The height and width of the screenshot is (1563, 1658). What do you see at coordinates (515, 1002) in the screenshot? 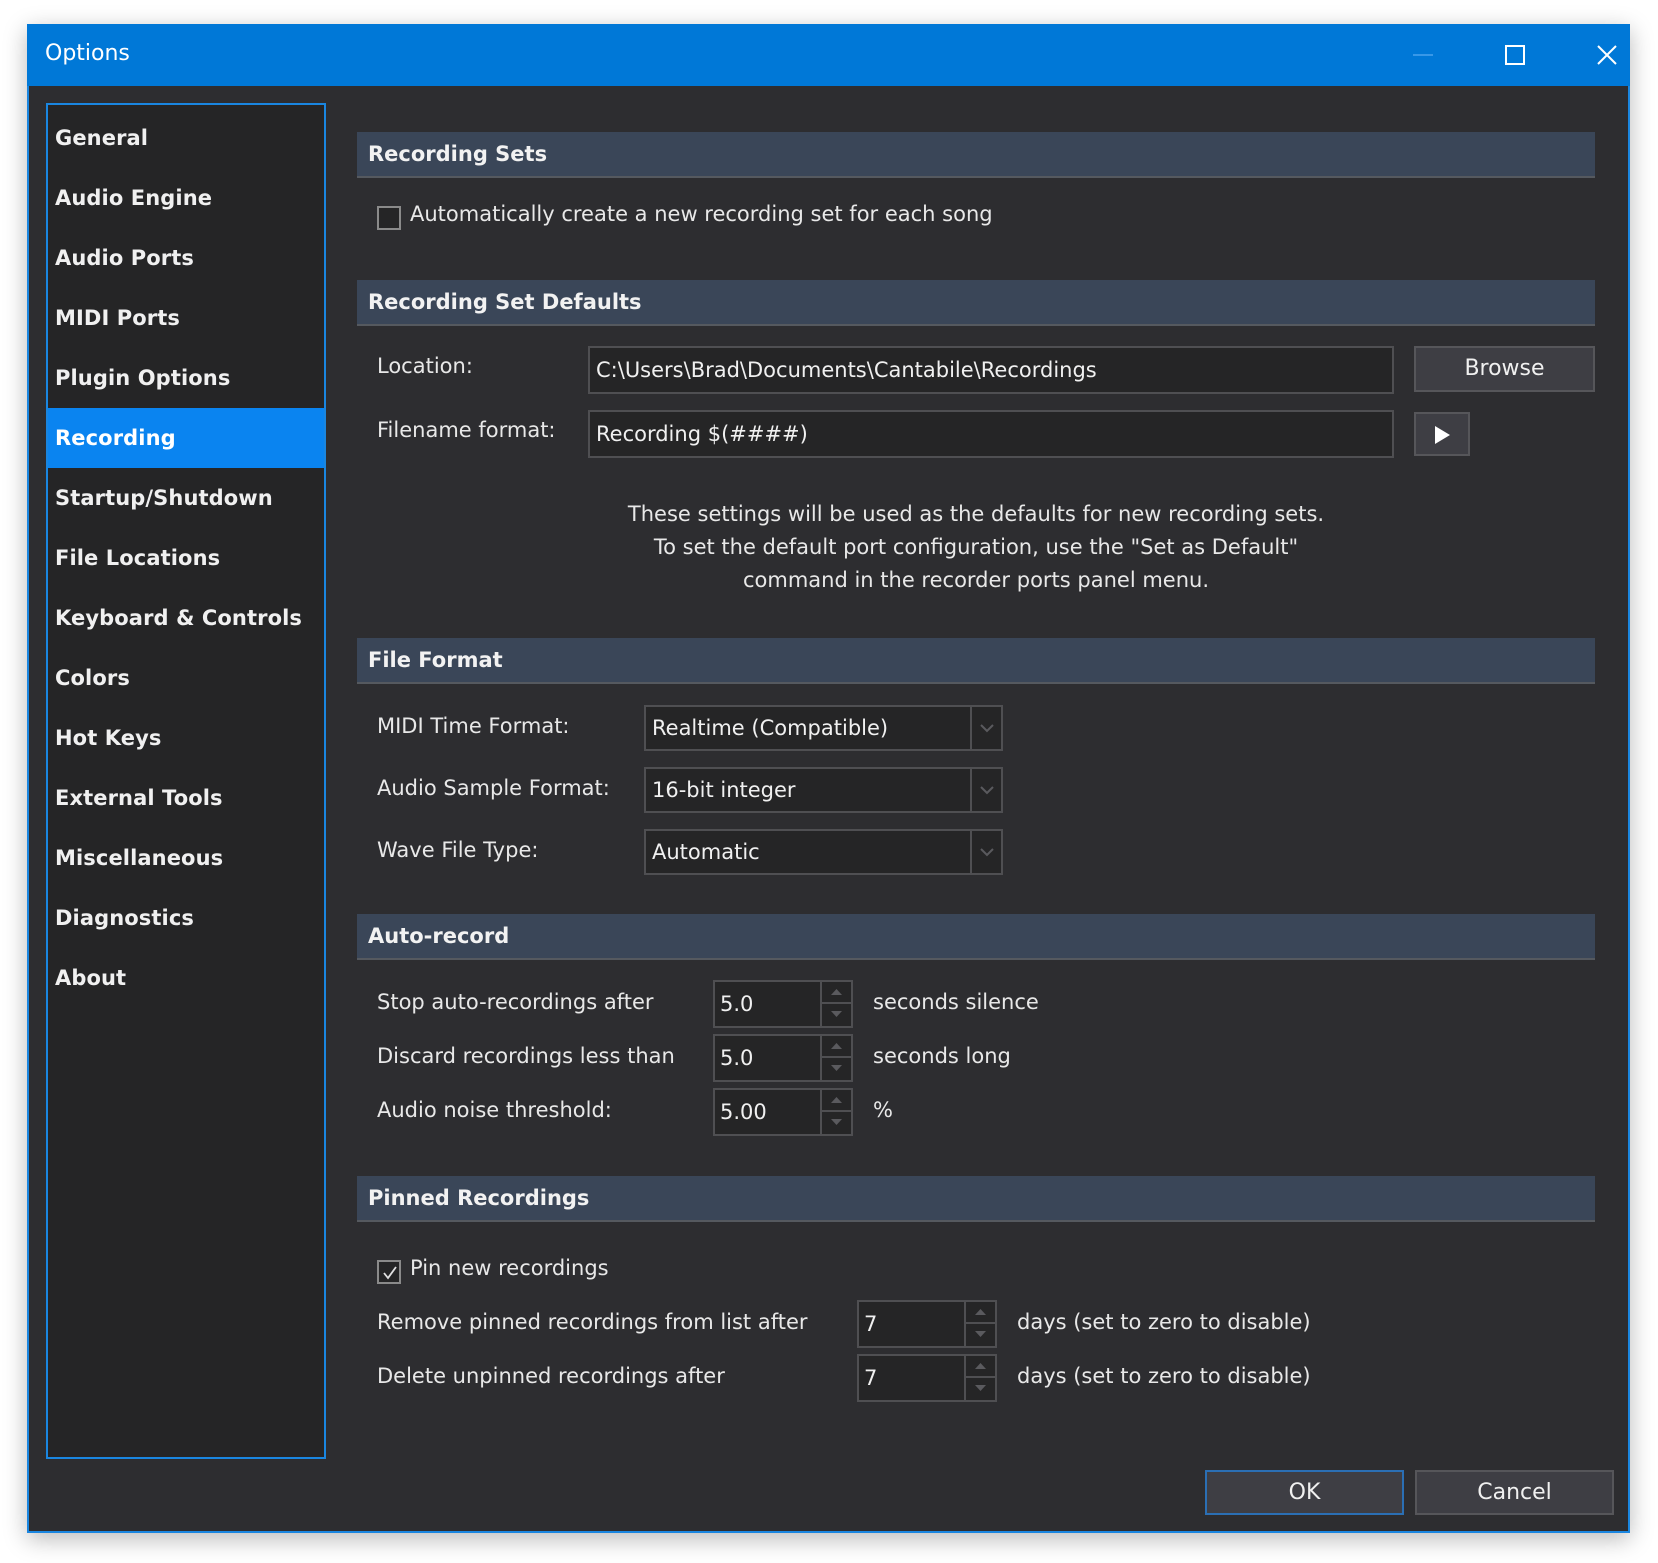
I see `stop-auto-recordings-label: Stop auto-recordings after` at bounding box center [515, 1002].